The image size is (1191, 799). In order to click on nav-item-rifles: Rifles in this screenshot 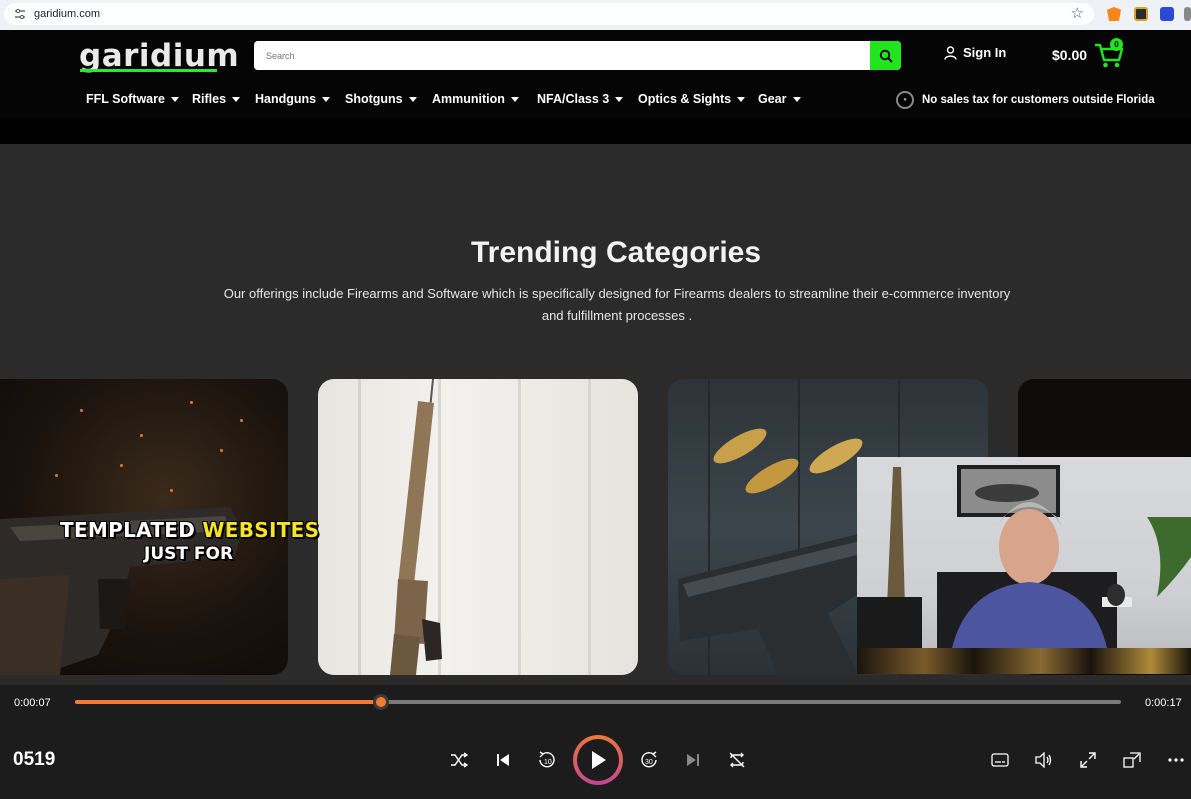, I will do `click(216, 99)`.